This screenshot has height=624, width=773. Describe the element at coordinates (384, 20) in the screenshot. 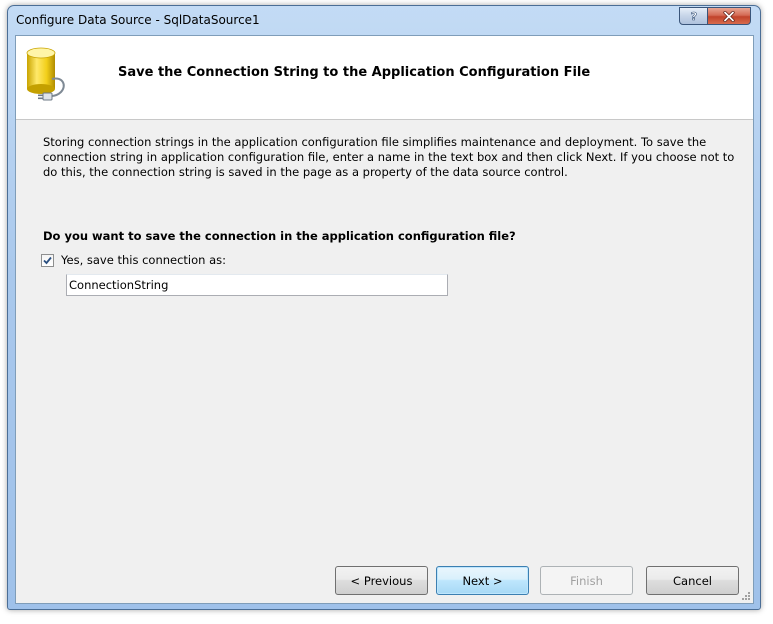

I see `title-bar: Configure Data Source - SqlDataSource1 ?` at that location.